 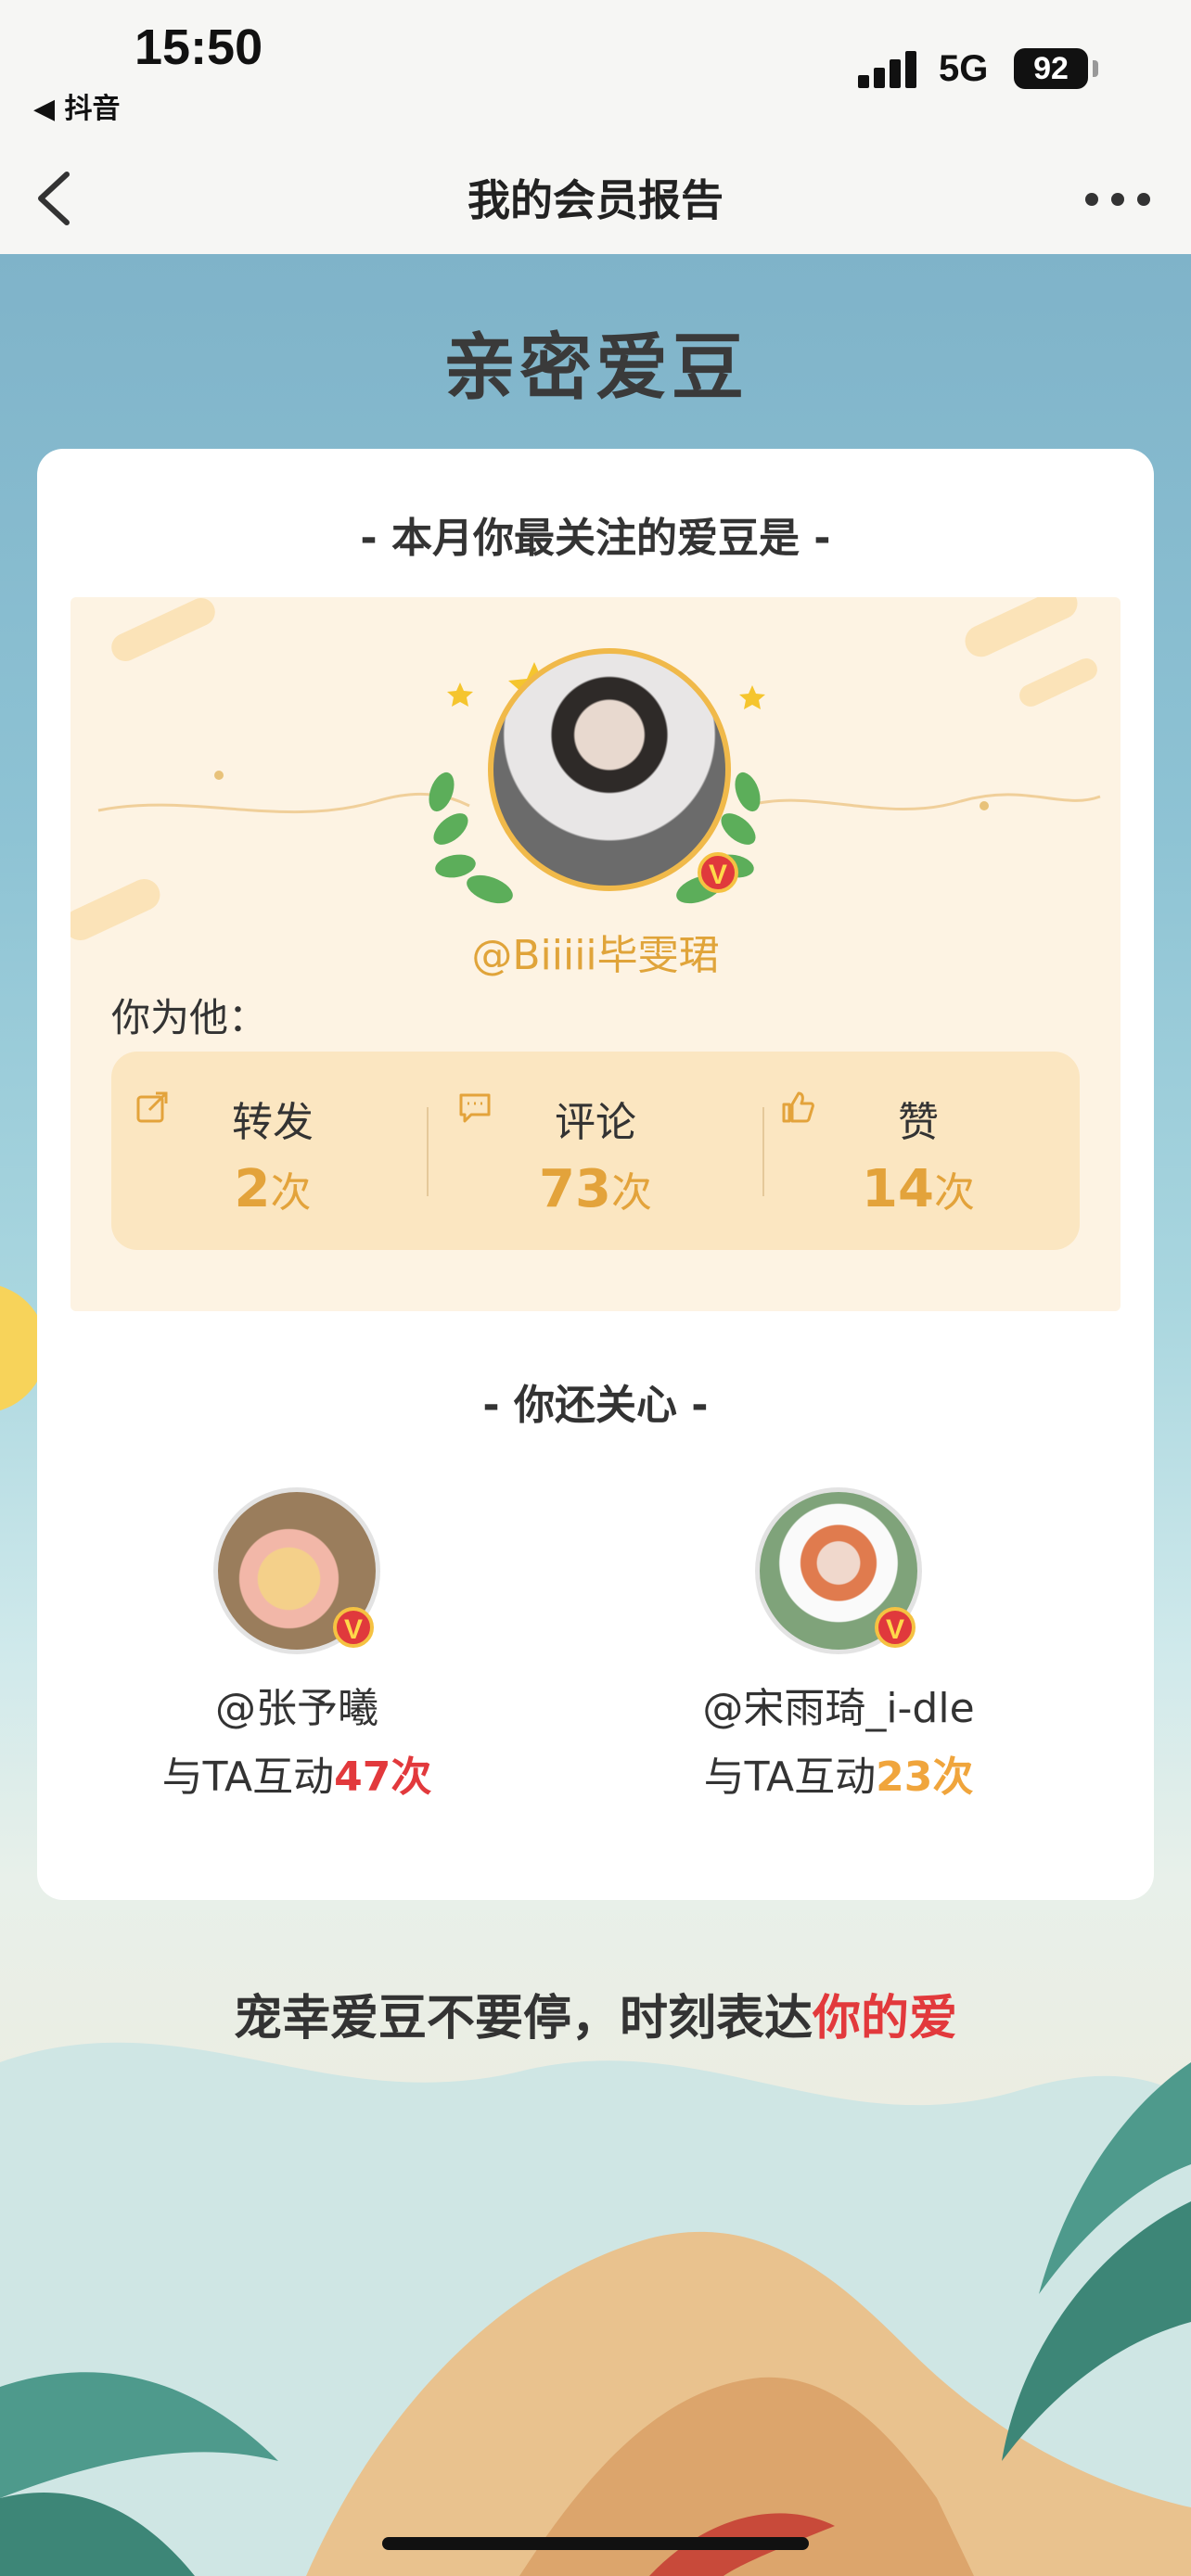 I want to click on interaction-count: 与TA互动47次, so click(x=296, y=1773).